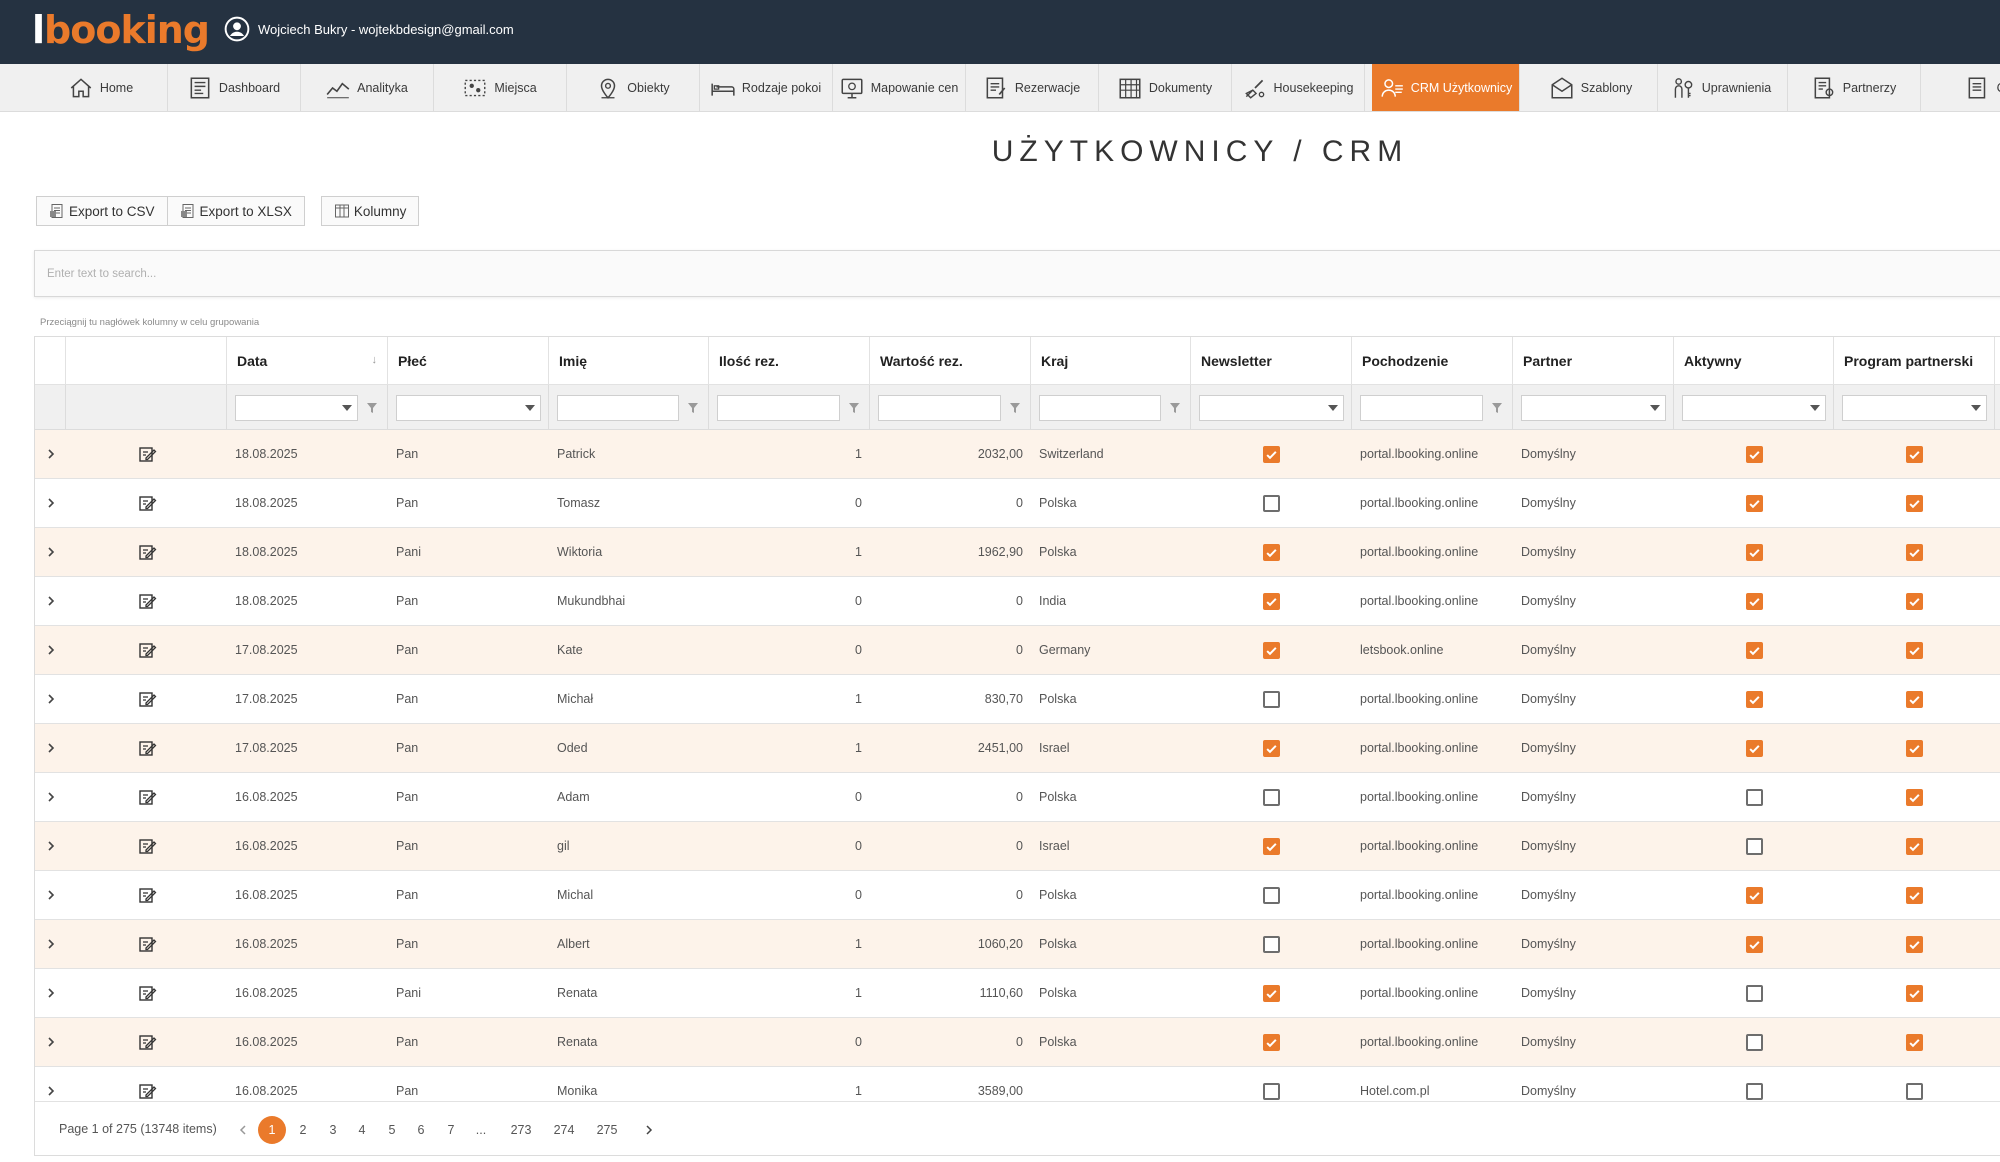 This screenshot has width=2000, height=1162. Describe the element at coordinates (243, 1130) in the screenshot. I see `pager-prev-button` at that location.